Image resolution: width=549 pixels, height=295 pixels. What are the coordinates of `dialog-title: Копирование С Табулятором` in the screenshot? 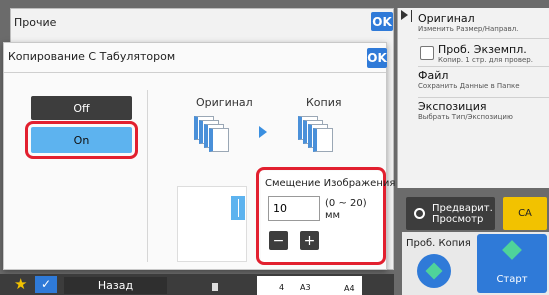 It's located at (92, 56).